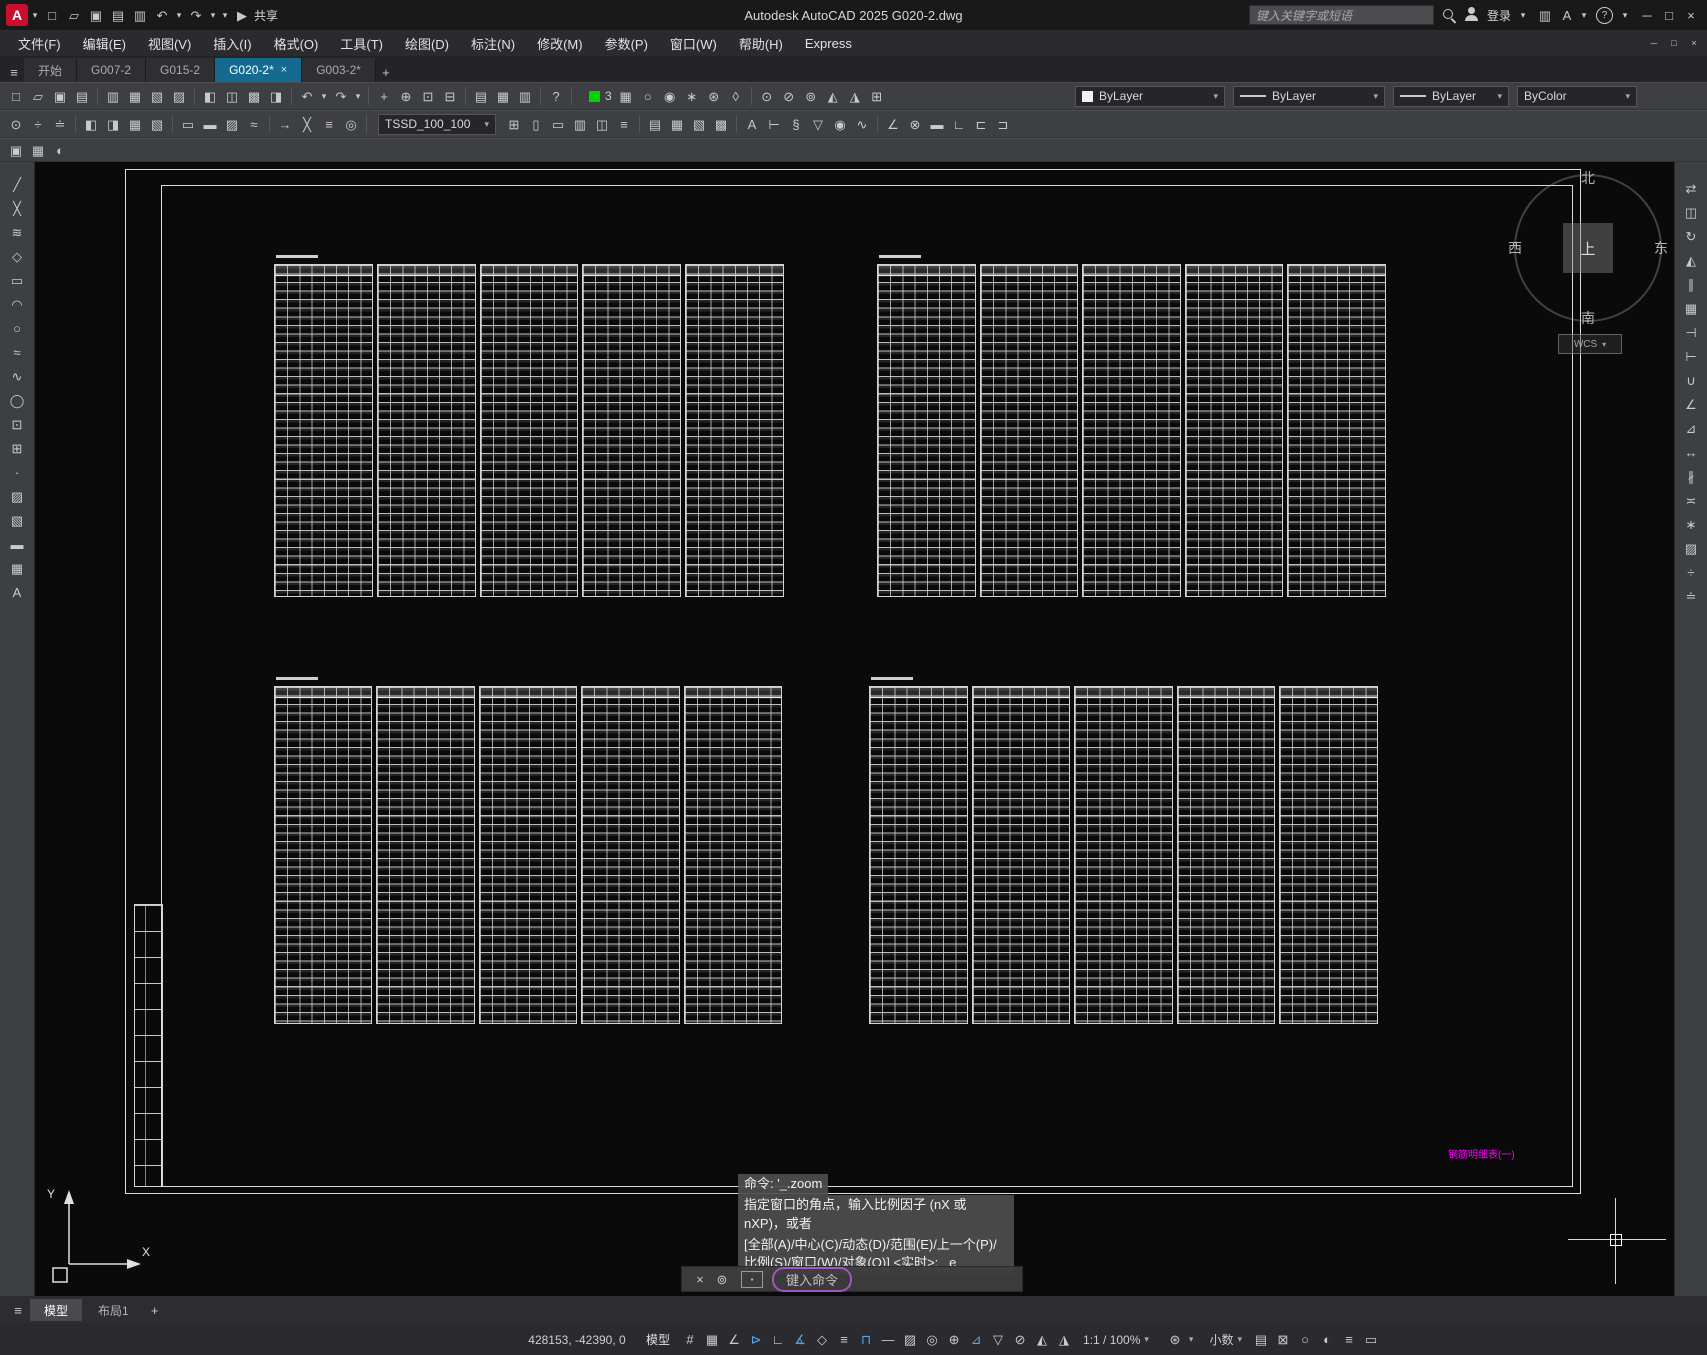  I want to click on grid-display: #, so click(690, 1340).